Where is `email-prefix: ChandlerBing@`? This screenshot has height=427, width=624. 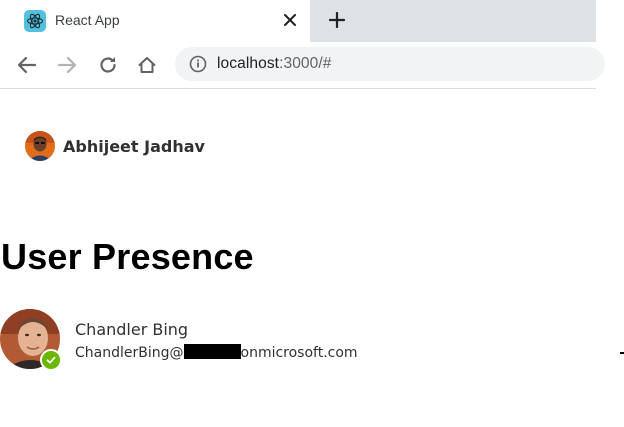
email-prefix: ChandlerBing@ is located at coordinates (129, 353).